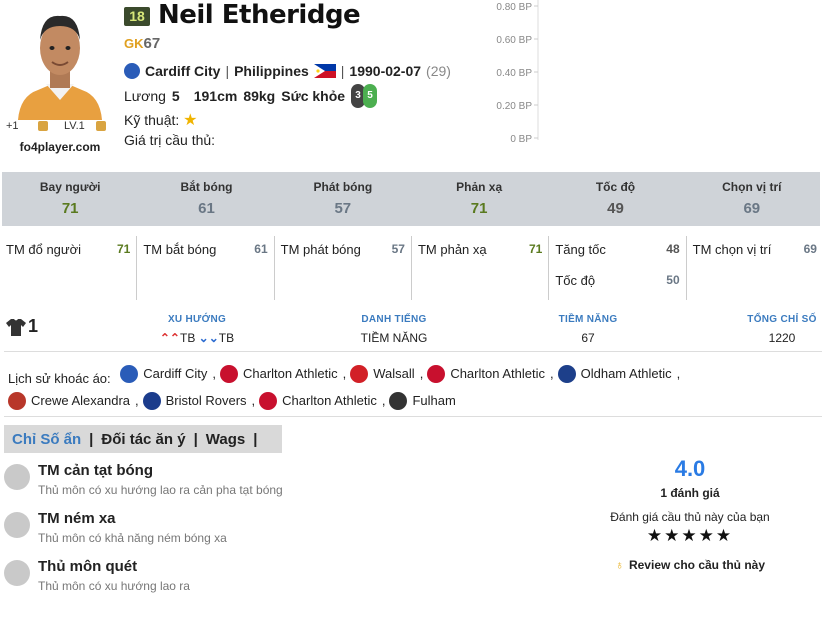  I want to click on bp-tick-label: 0.80 BP, so click(514, 7).